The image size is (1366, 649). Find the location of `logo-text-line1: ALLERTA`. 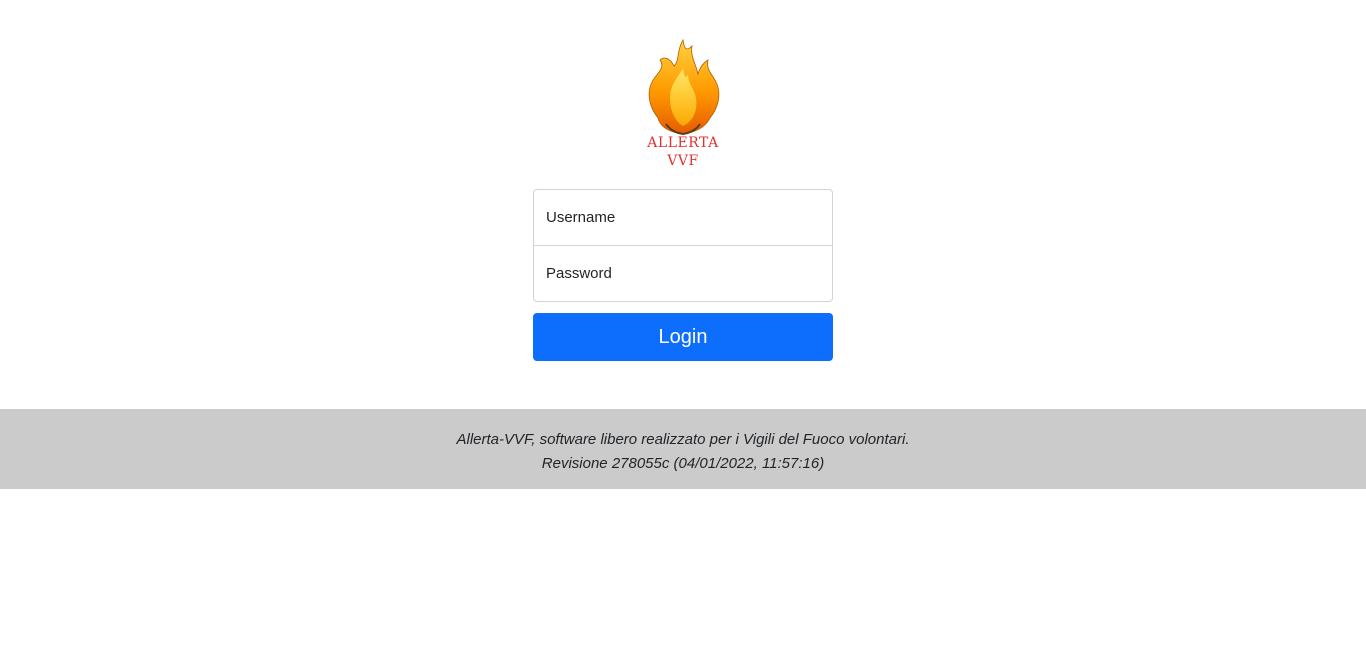

logo-text-line1: ALLERTA is located at coordinates (683, 143).